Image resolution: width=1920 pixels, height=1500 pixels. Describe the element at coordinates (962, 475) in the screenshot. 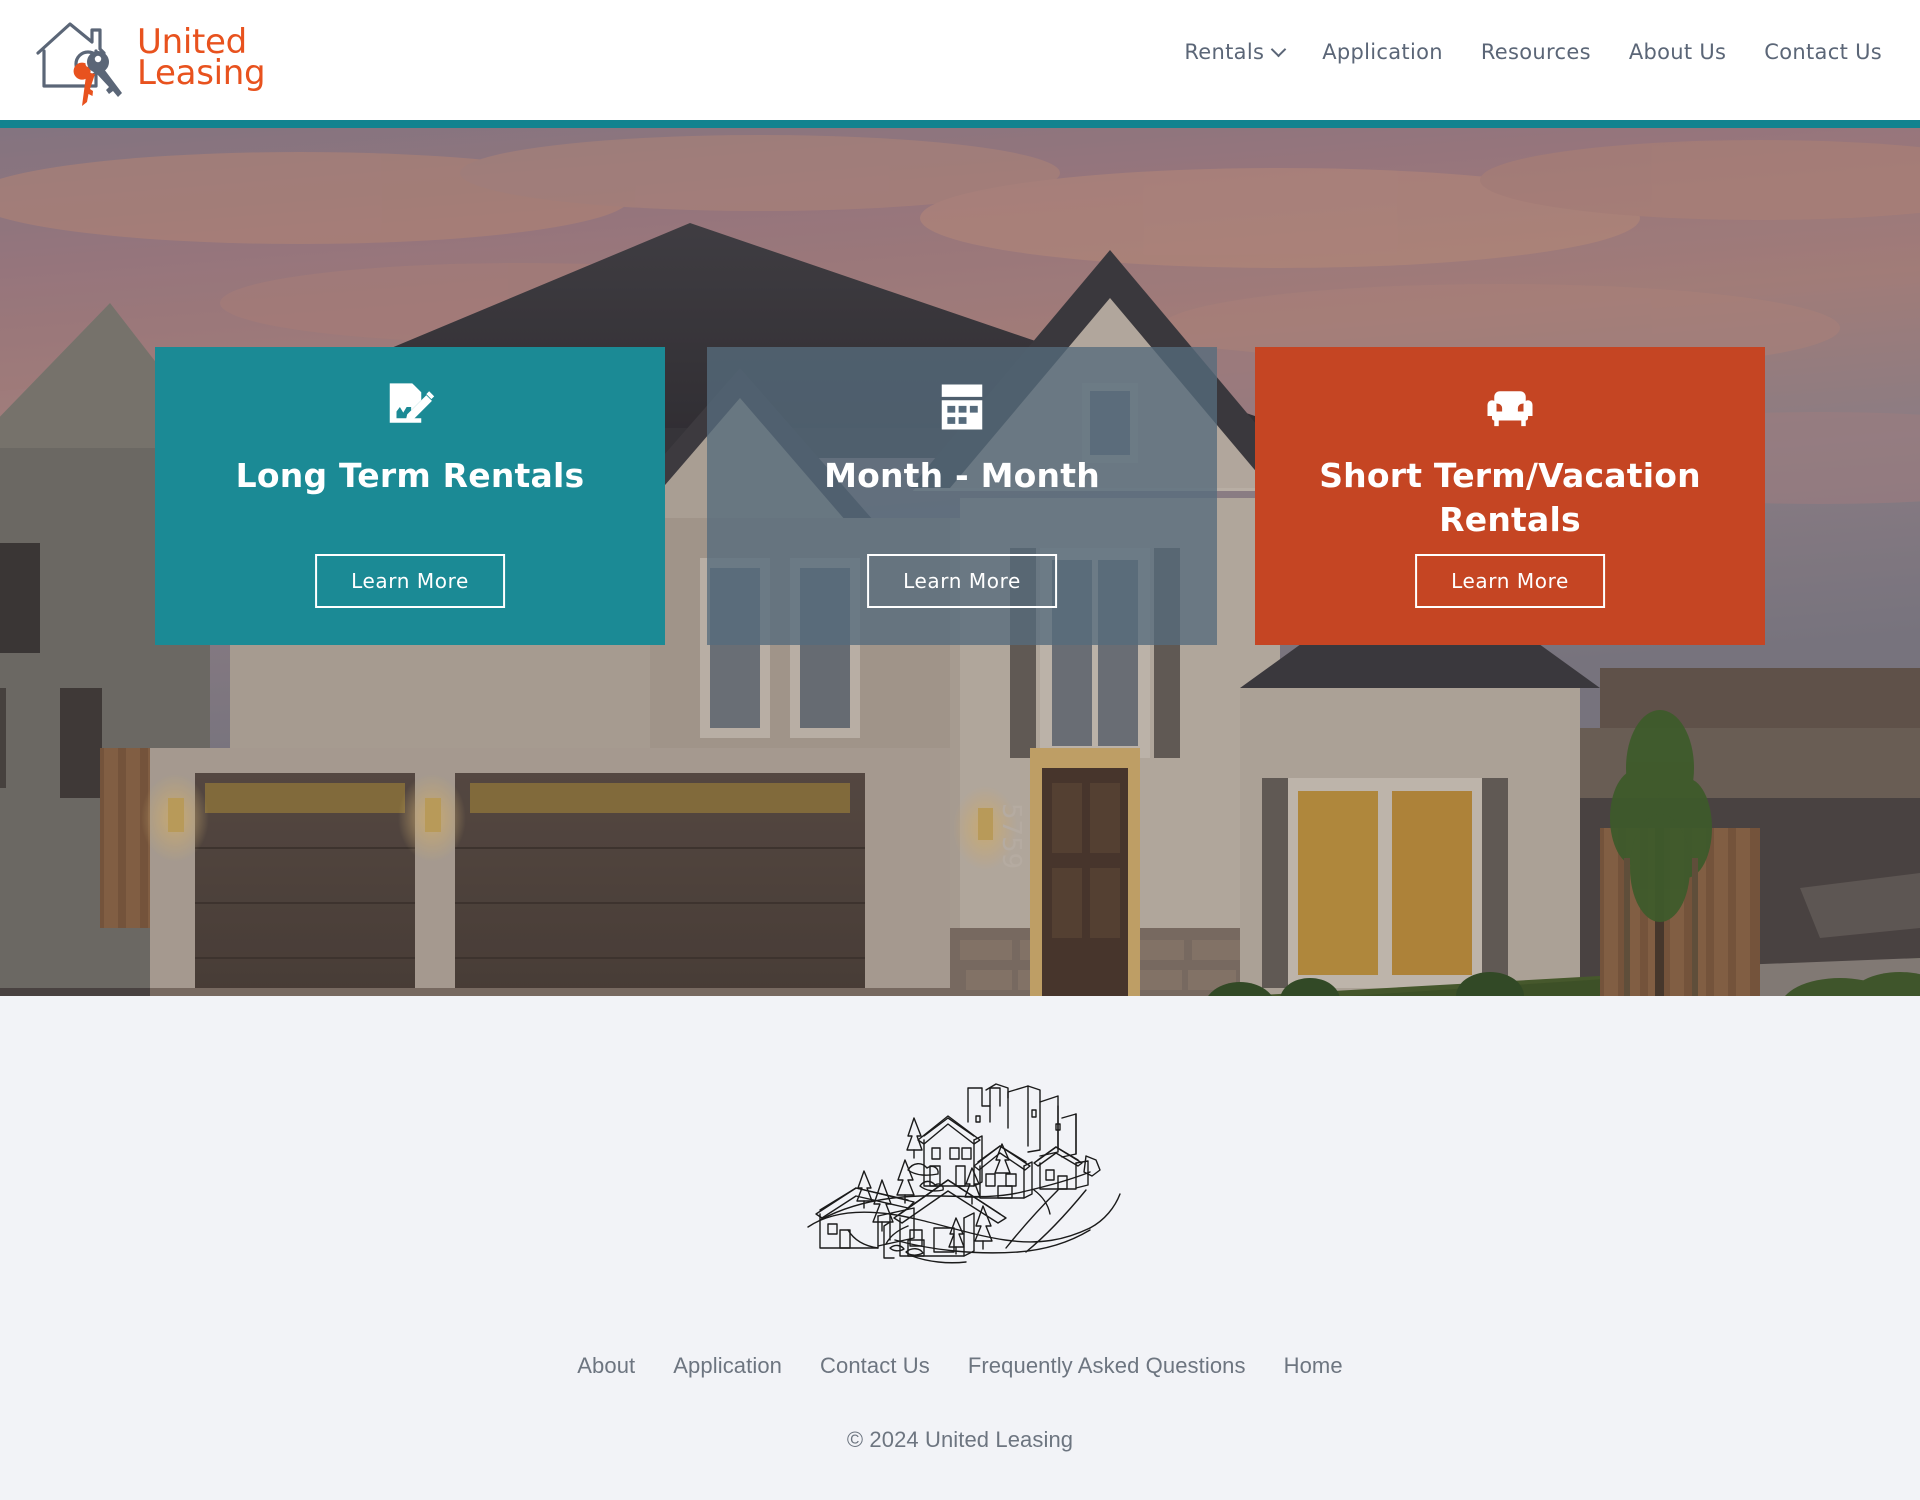

I see `hero-card-title: Month - Month` at that location.